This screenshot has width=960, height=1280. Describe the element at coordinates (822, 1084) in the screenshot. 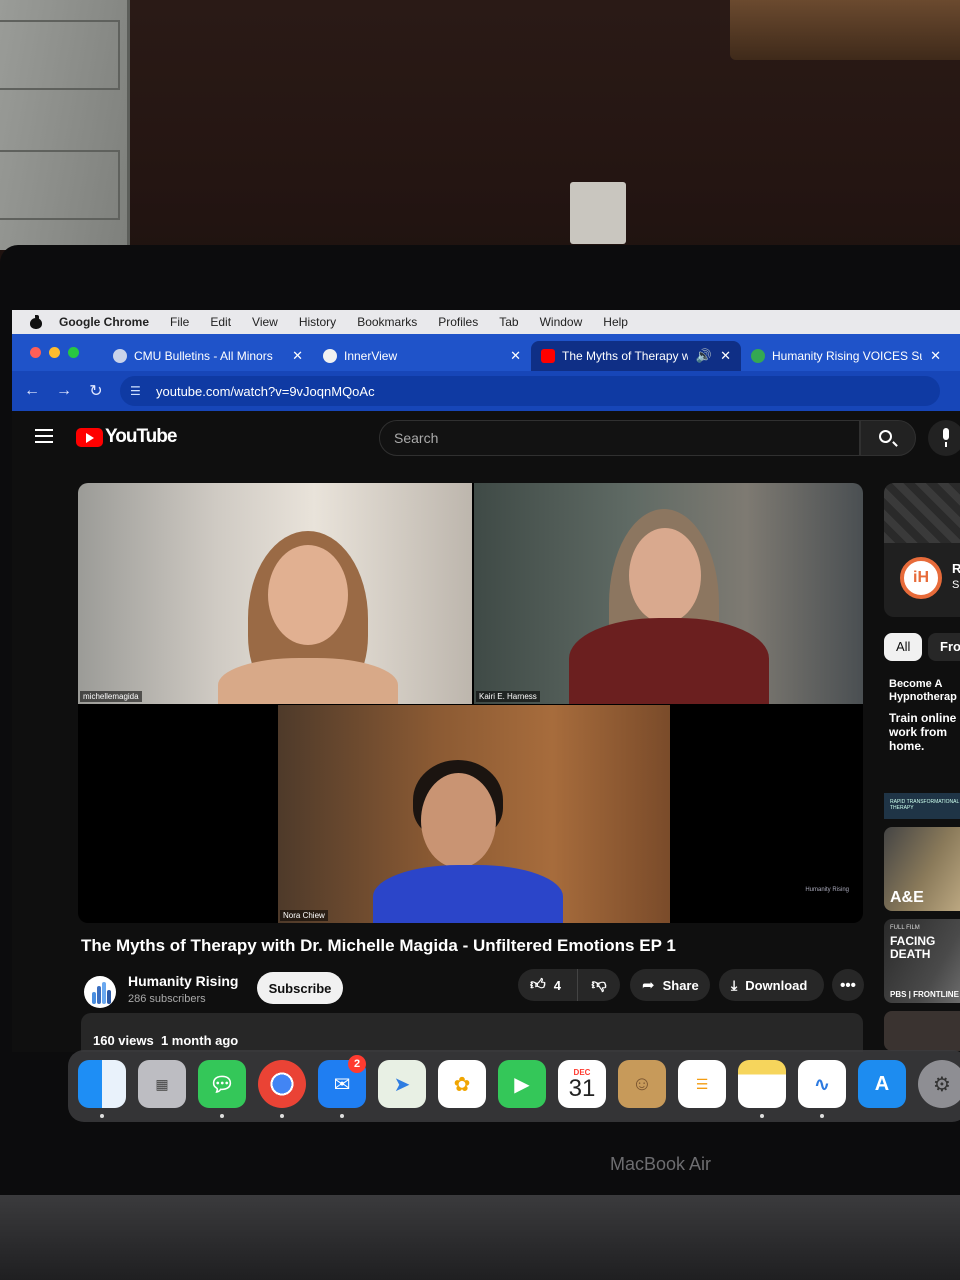

I see `freeform-icon: ∿` at that location.